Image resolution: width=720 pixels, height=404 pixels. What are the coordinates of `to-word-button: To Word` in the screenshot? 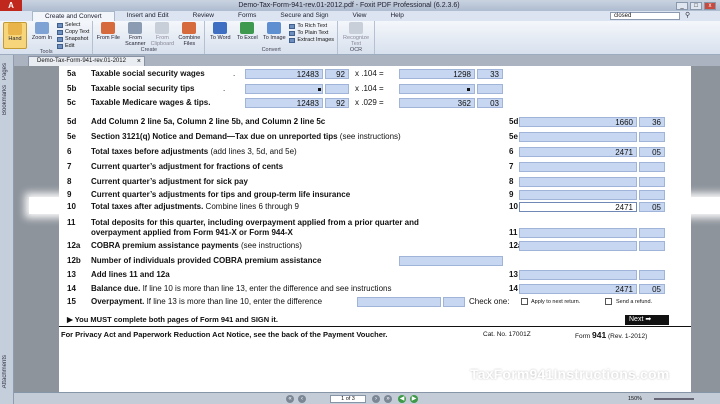 It's located at (220, 34).